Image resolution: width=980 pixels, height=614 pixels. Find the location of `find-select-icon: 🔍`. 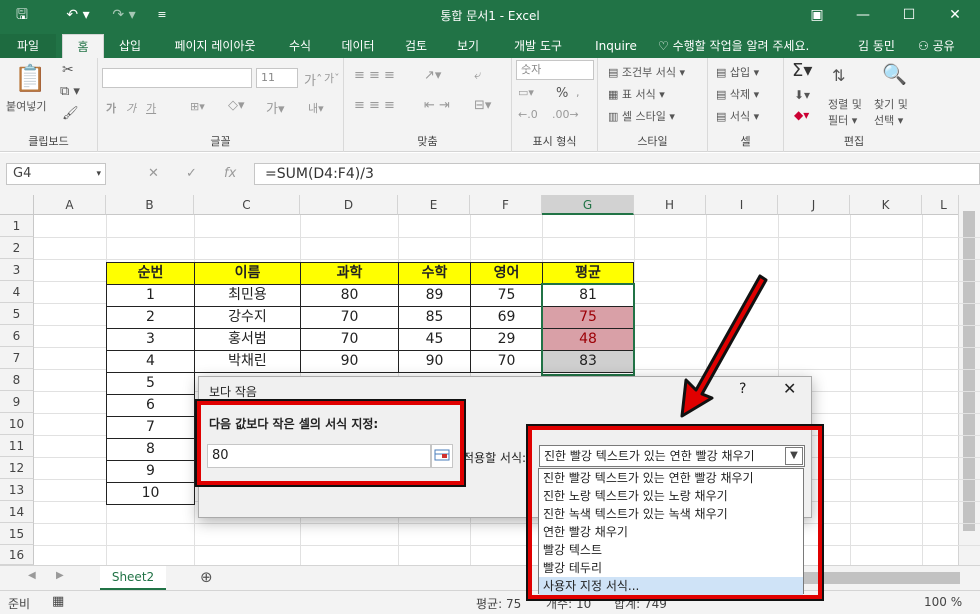

find-select-icon: 🔍 is located at coordinates (894, 74).